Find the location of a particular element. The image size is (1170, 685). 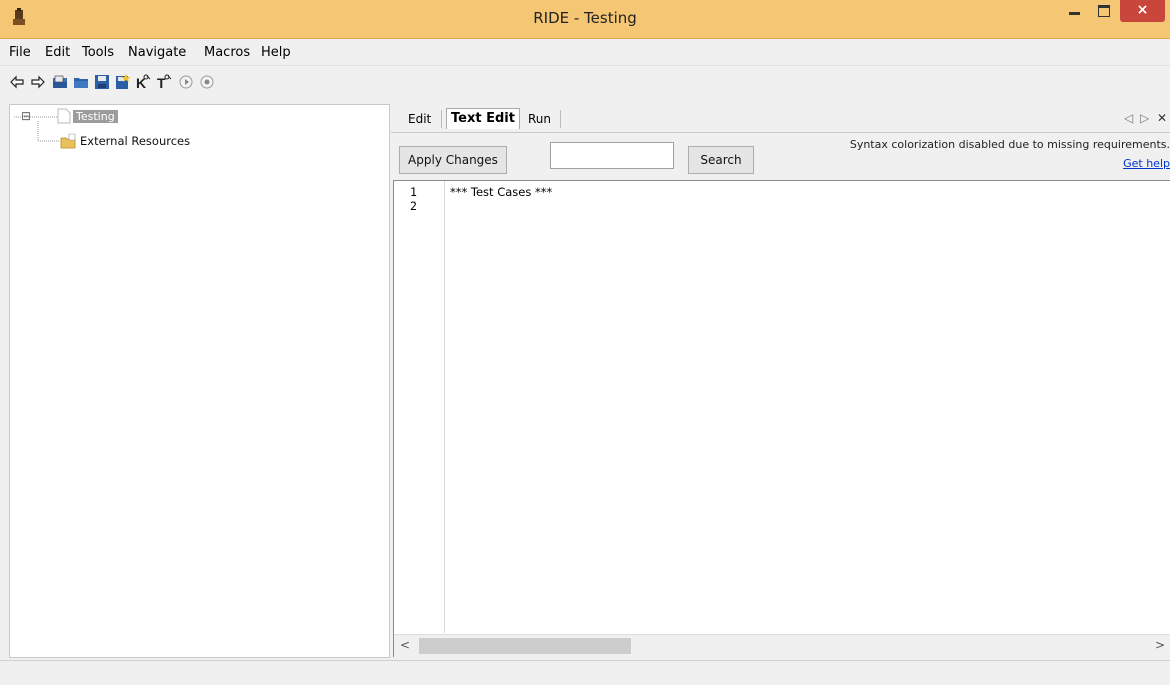

horizontal-scrollbar: < > is located at coordinates (782, 645).